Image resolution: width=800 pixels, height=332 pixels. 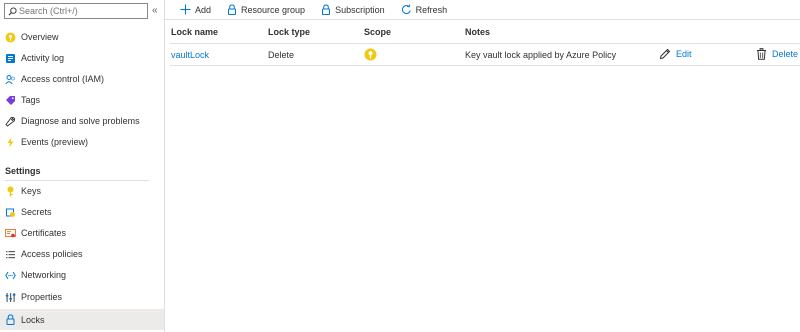 I want to click on edit-label: Edit, so click(x=684, y=54).